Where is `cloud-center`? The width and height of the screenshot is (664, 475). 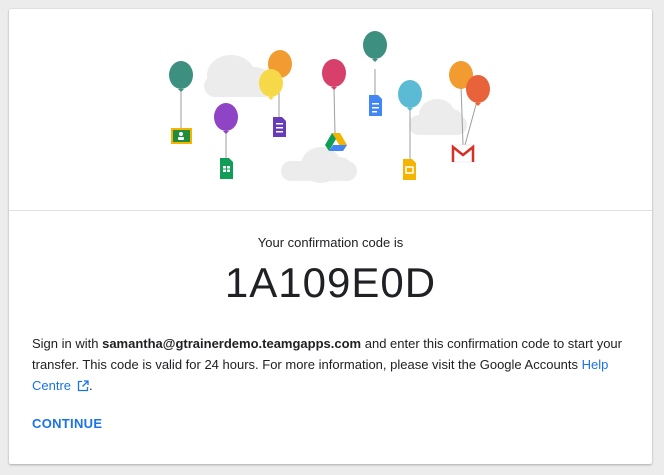
cloud-center is located at coordinates (319, 165).